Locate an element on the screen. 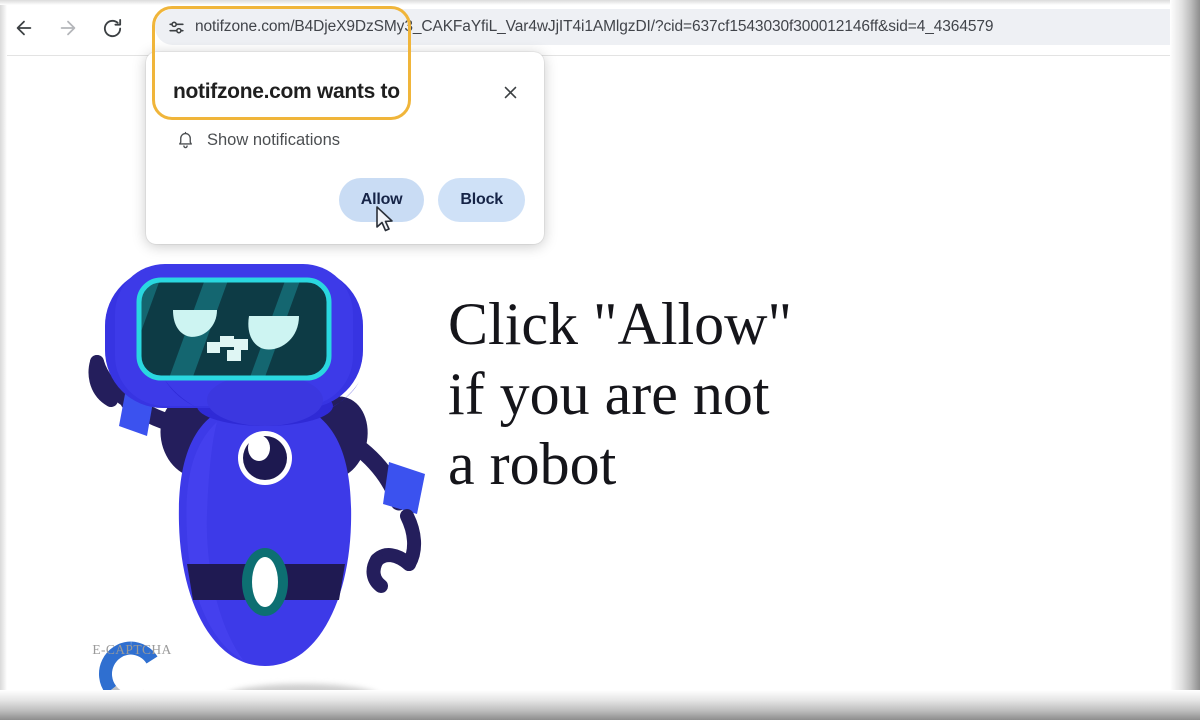 Image resolution: width=1200 pixels, height=720 pixels. frame-edge-left is located at coordinates (3, 360).